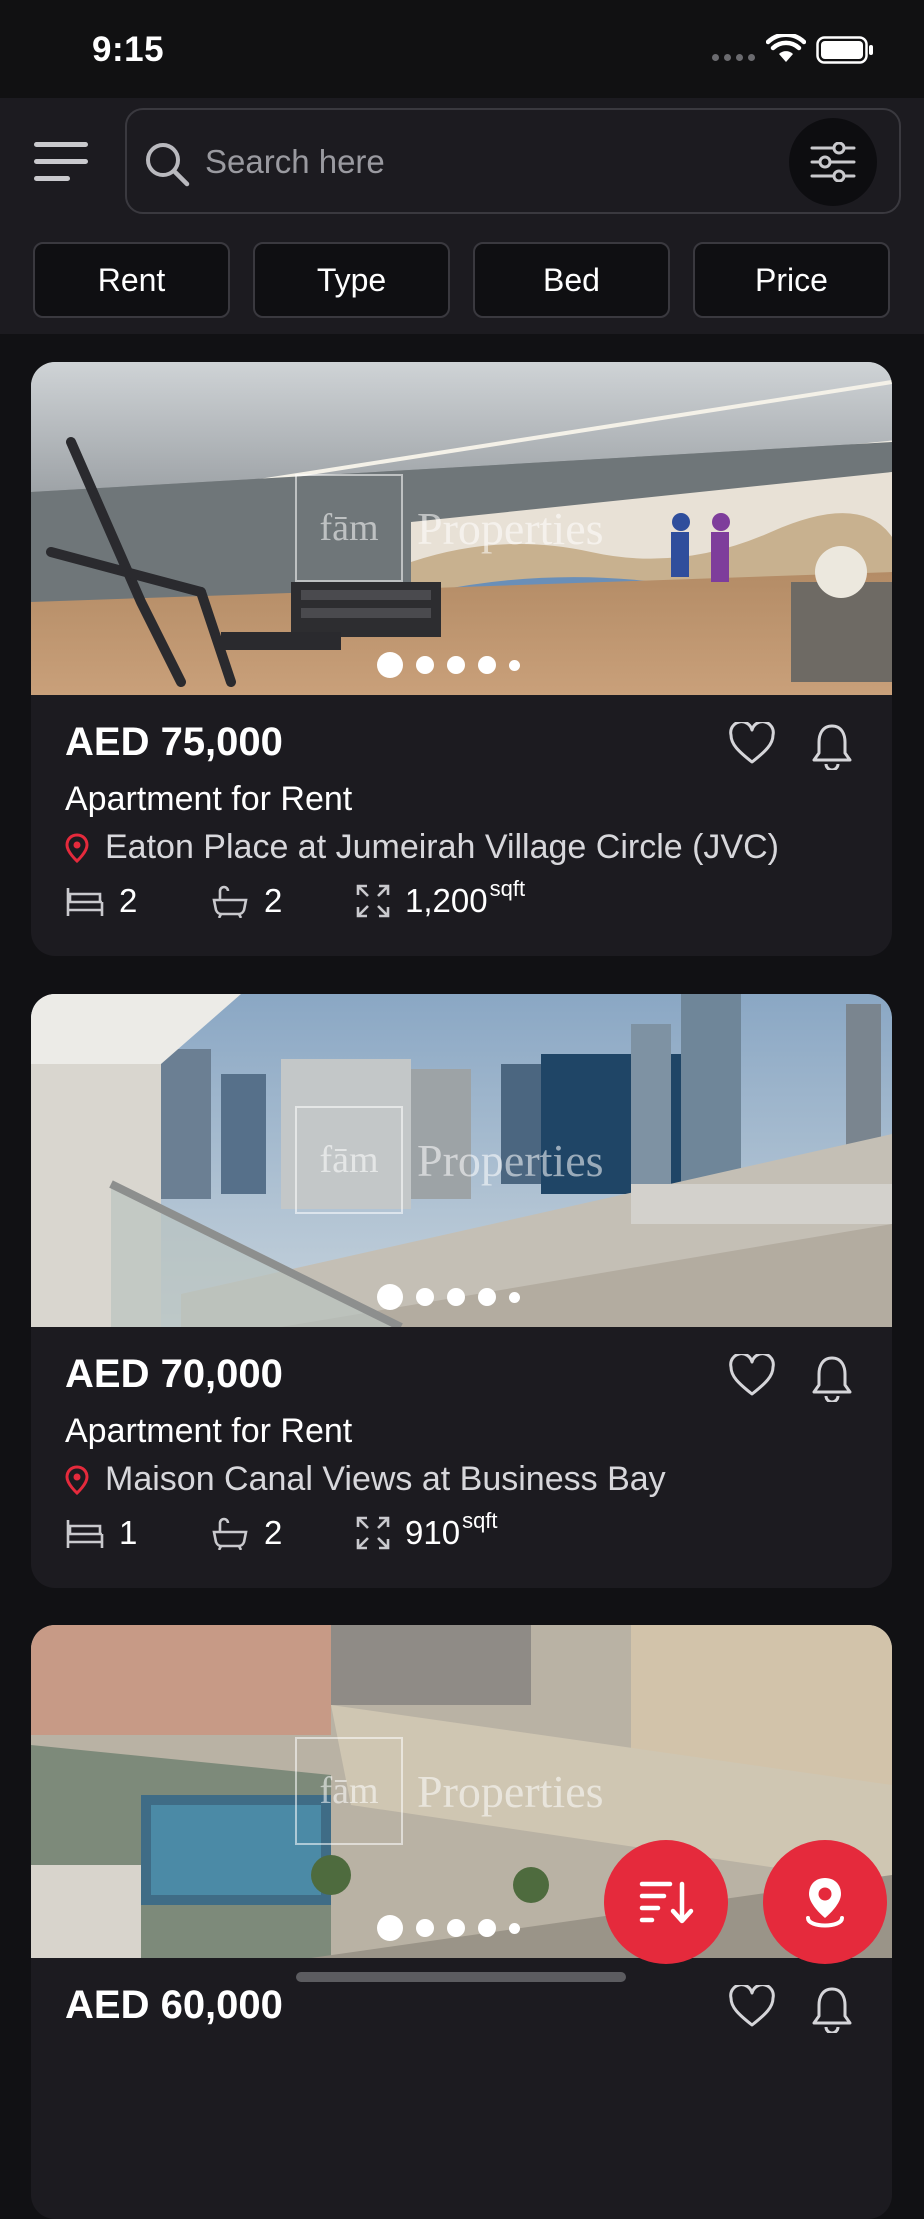 The width and height of the screenshot is (924, 2219). I want to click on spec-area: 910 sqft, so click(426, 1530).